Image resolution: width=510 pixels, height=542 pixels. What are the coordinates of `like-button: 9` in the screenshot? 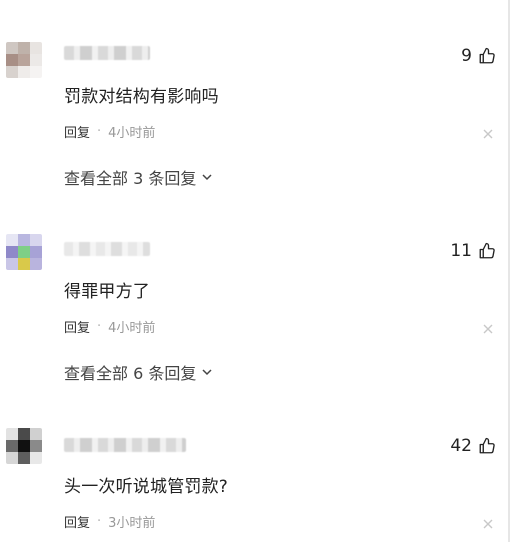 It's located at (478, 56).